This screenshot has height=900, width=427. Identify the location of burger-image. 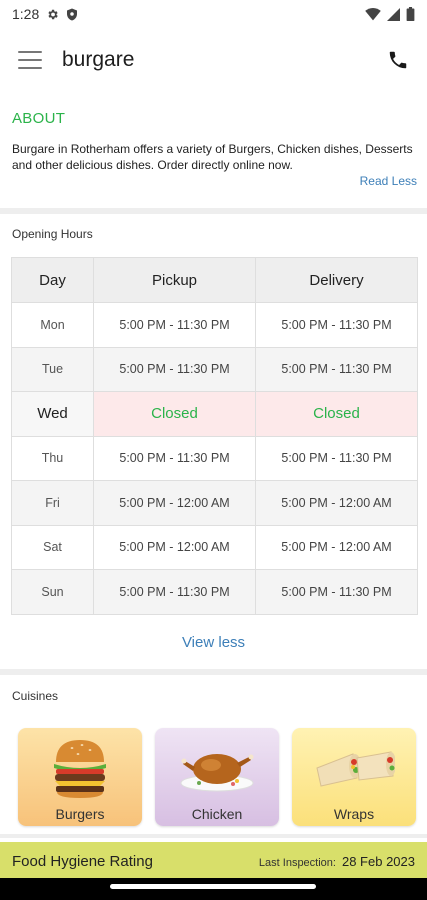
(80, 768).